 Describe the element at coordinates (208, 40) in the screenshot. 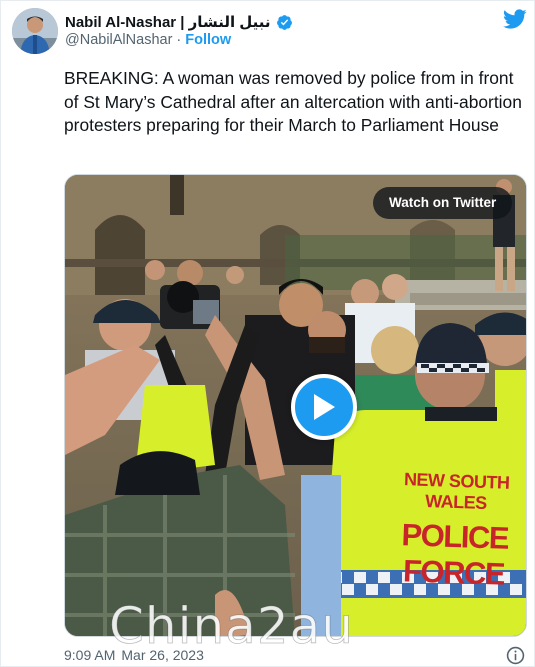

I see `follow-button: Follow` at that location.